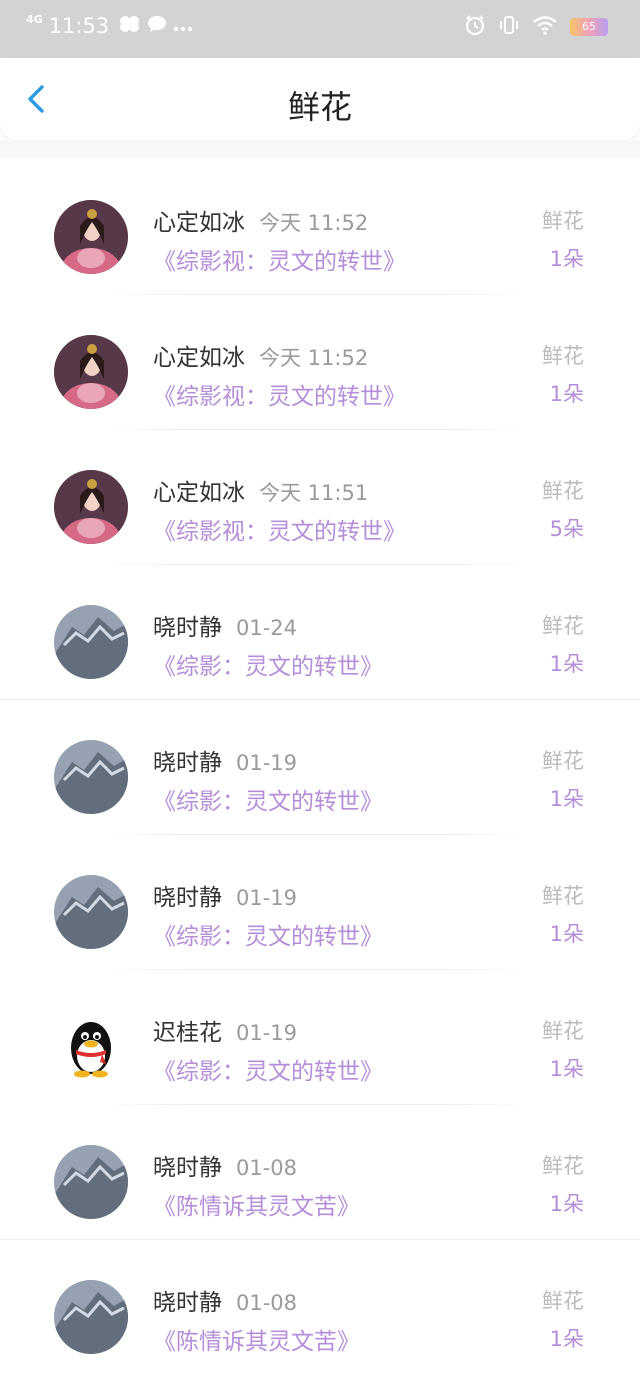  Describe the element at coordinates (320, 632) in the screenshot. I see `list-item: 晓时静 01-24 《综影：灵文的转世》 鲜花 1朵` at that location.